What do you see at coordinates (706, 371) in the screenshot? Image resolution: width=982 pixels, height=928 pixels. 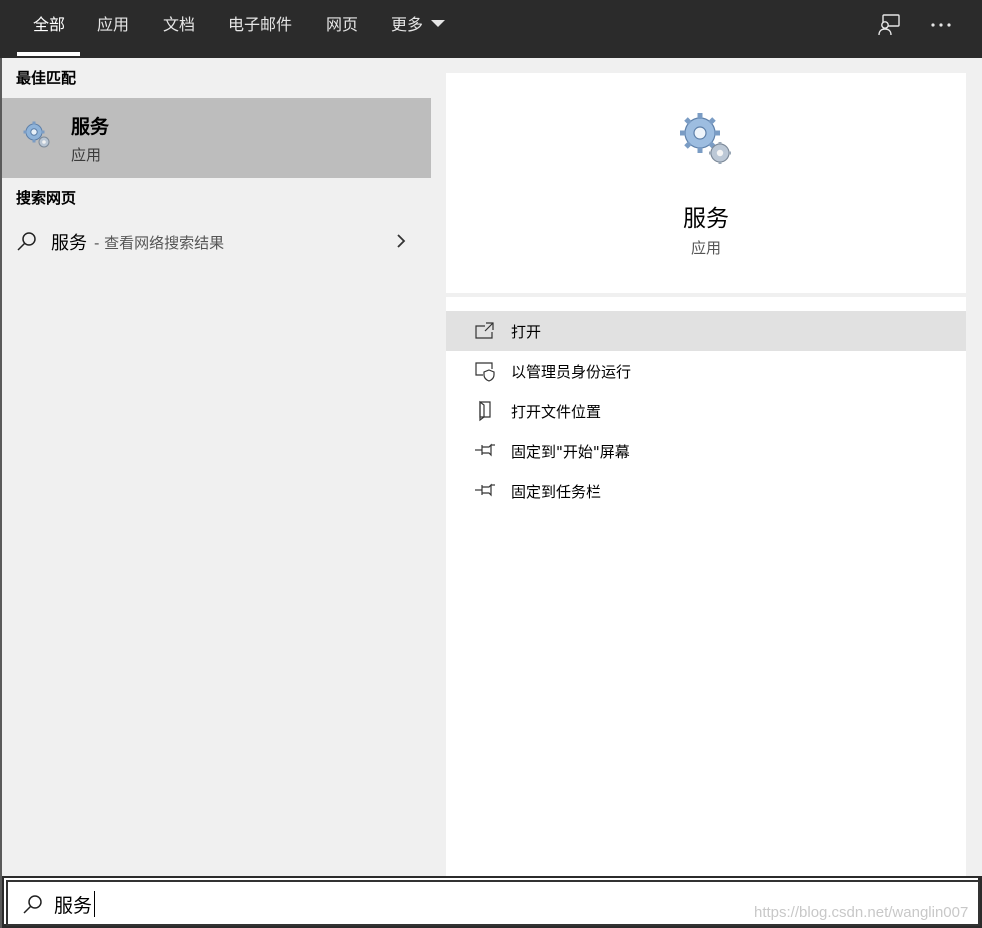 I see `action-run-as-admin: 以管理员身份运行` at bounding box center [706, 371].